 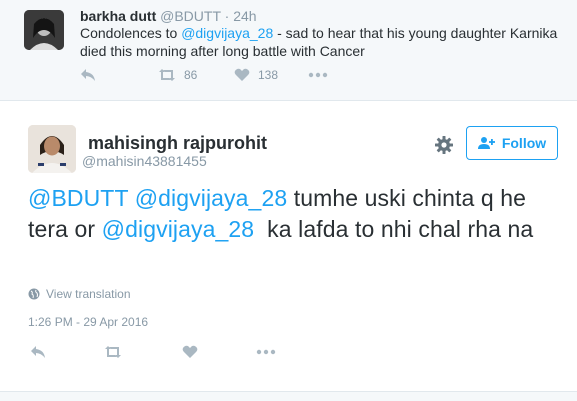 I want to click on parent-tweet-time: 24h, so click(x=244, y=16).